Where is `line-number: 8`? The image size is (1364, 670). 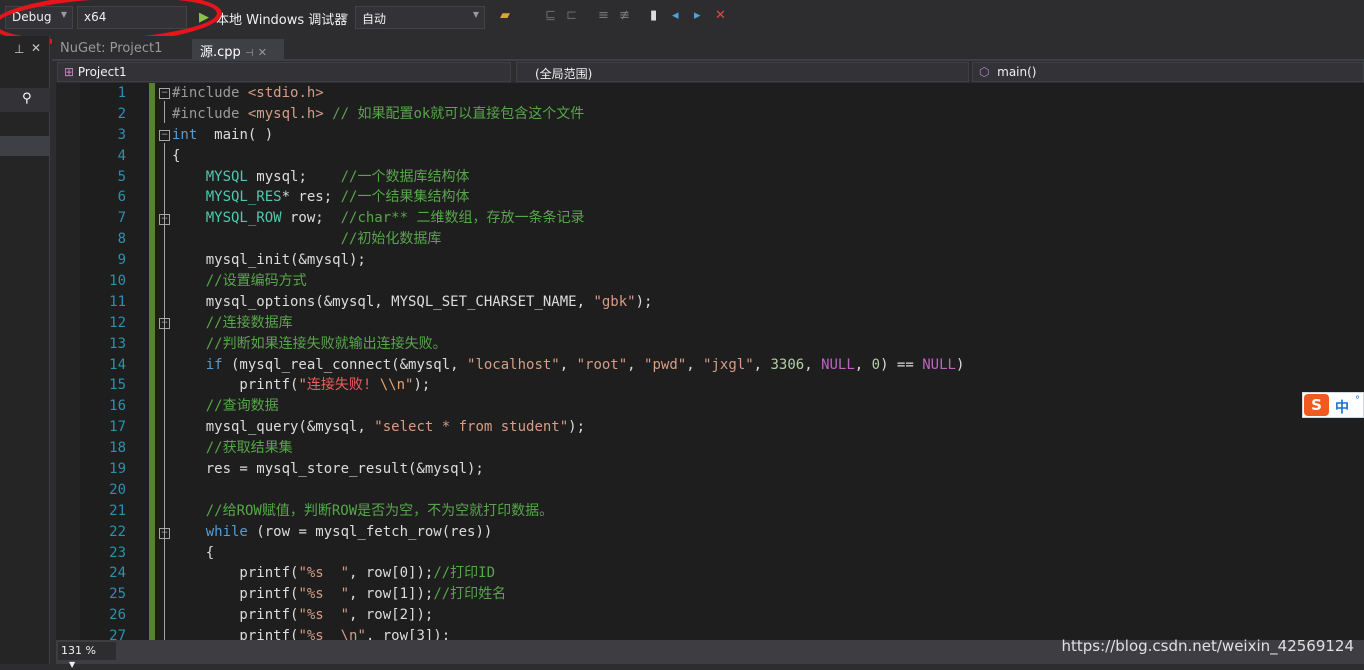
line-number: 8 is located at coordinates (121, 239).